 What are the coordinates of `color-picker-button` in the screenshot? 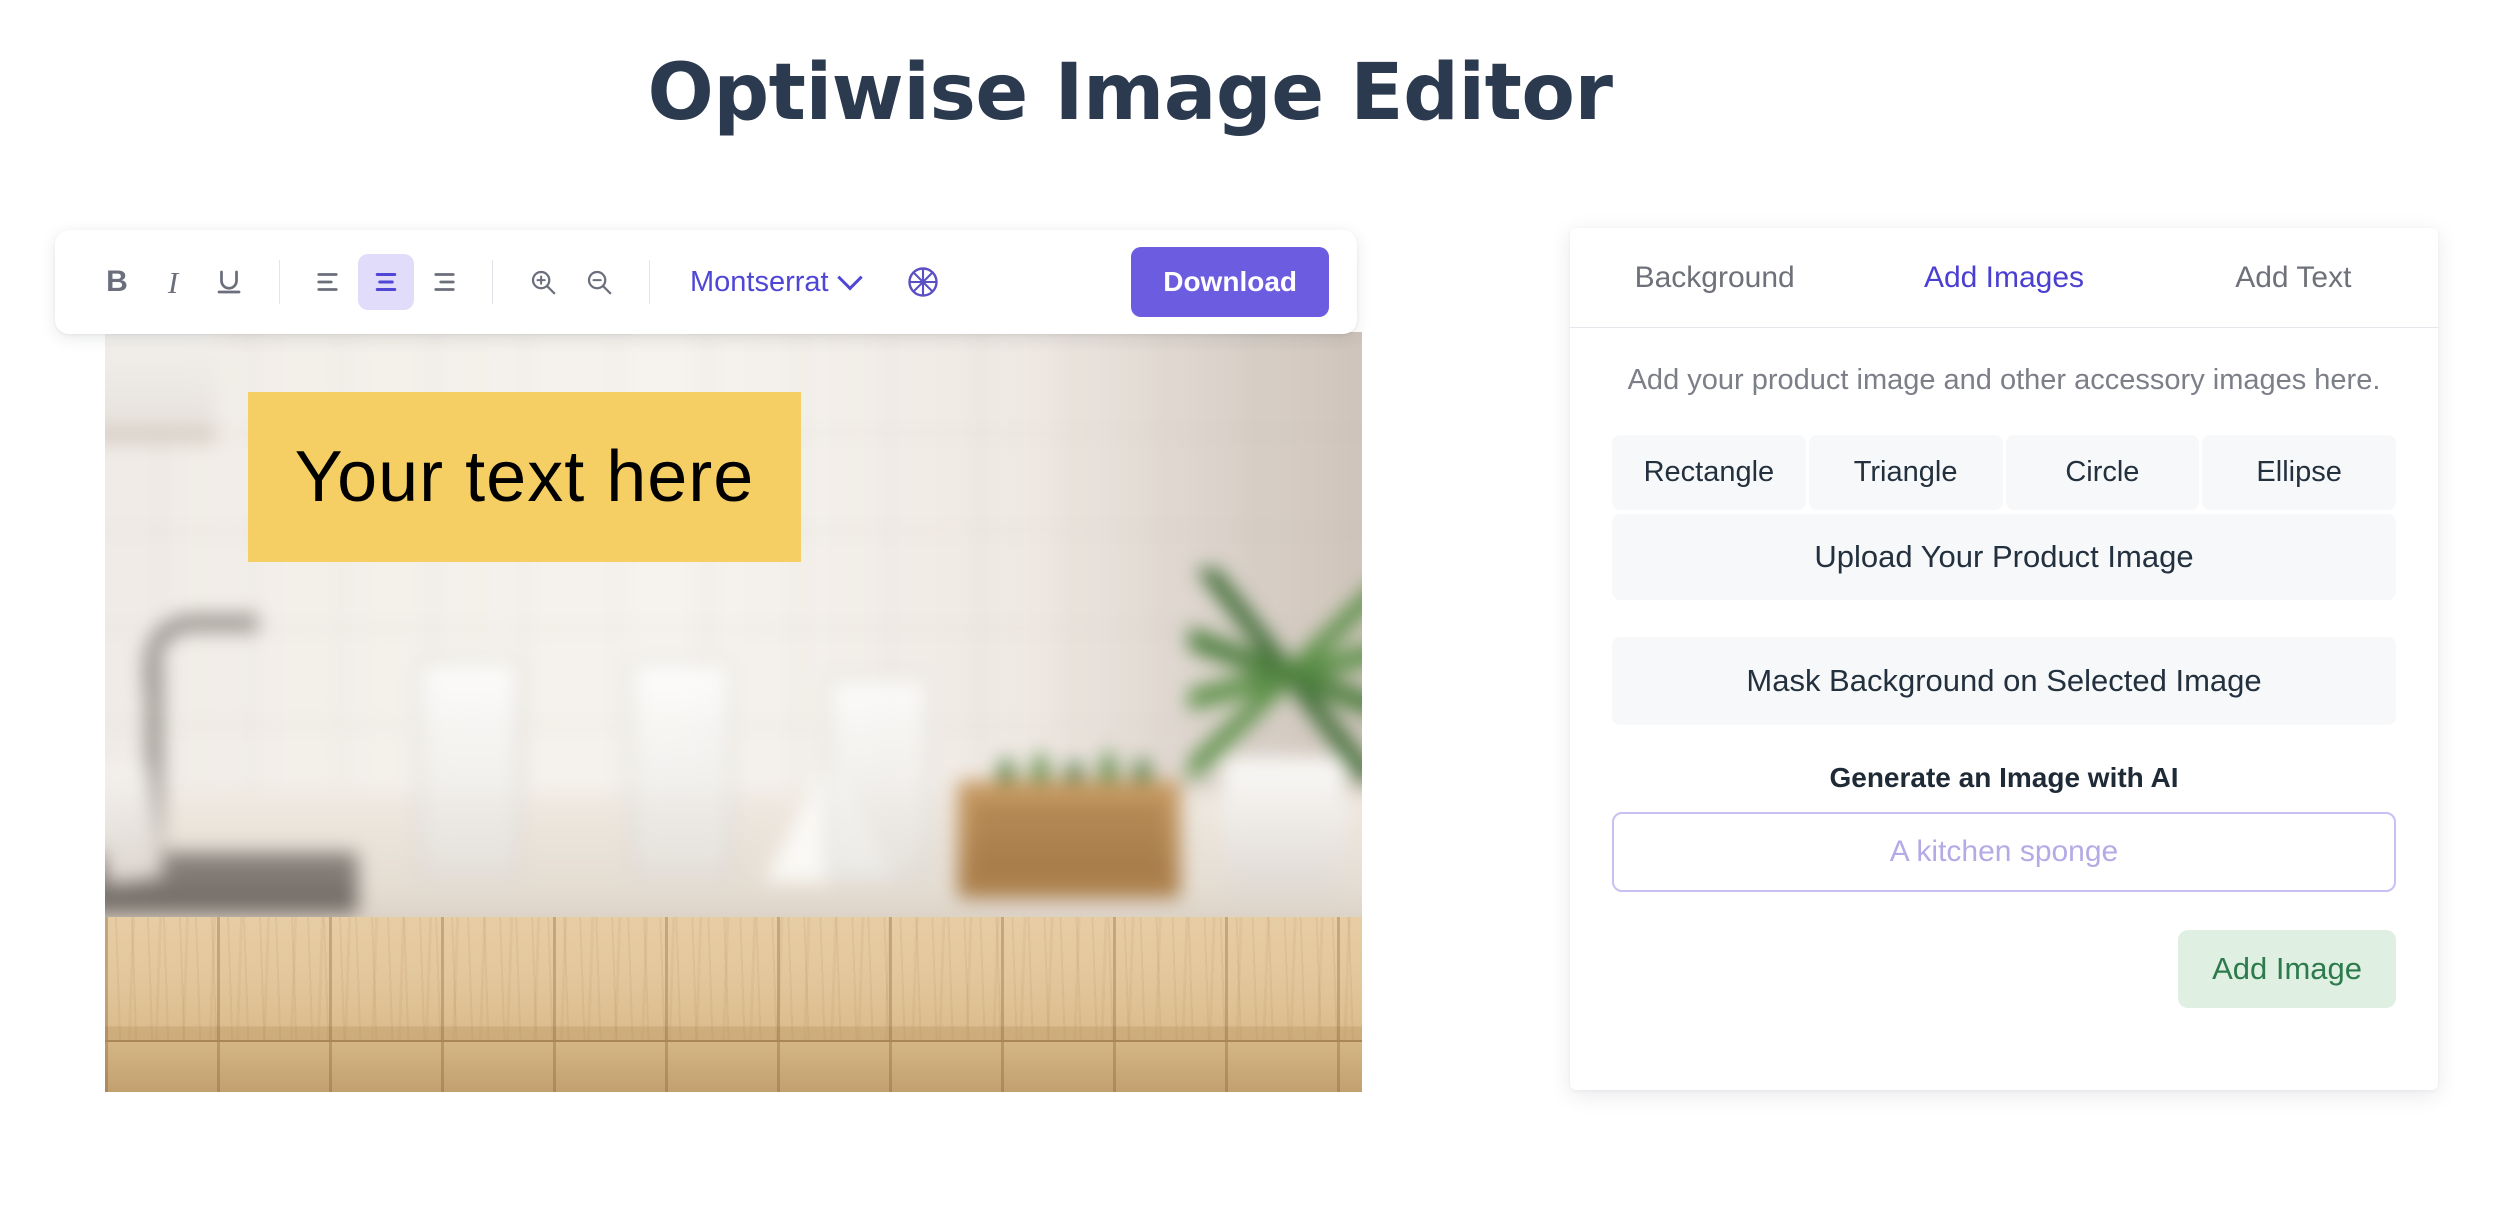 It's located at (923, 282).